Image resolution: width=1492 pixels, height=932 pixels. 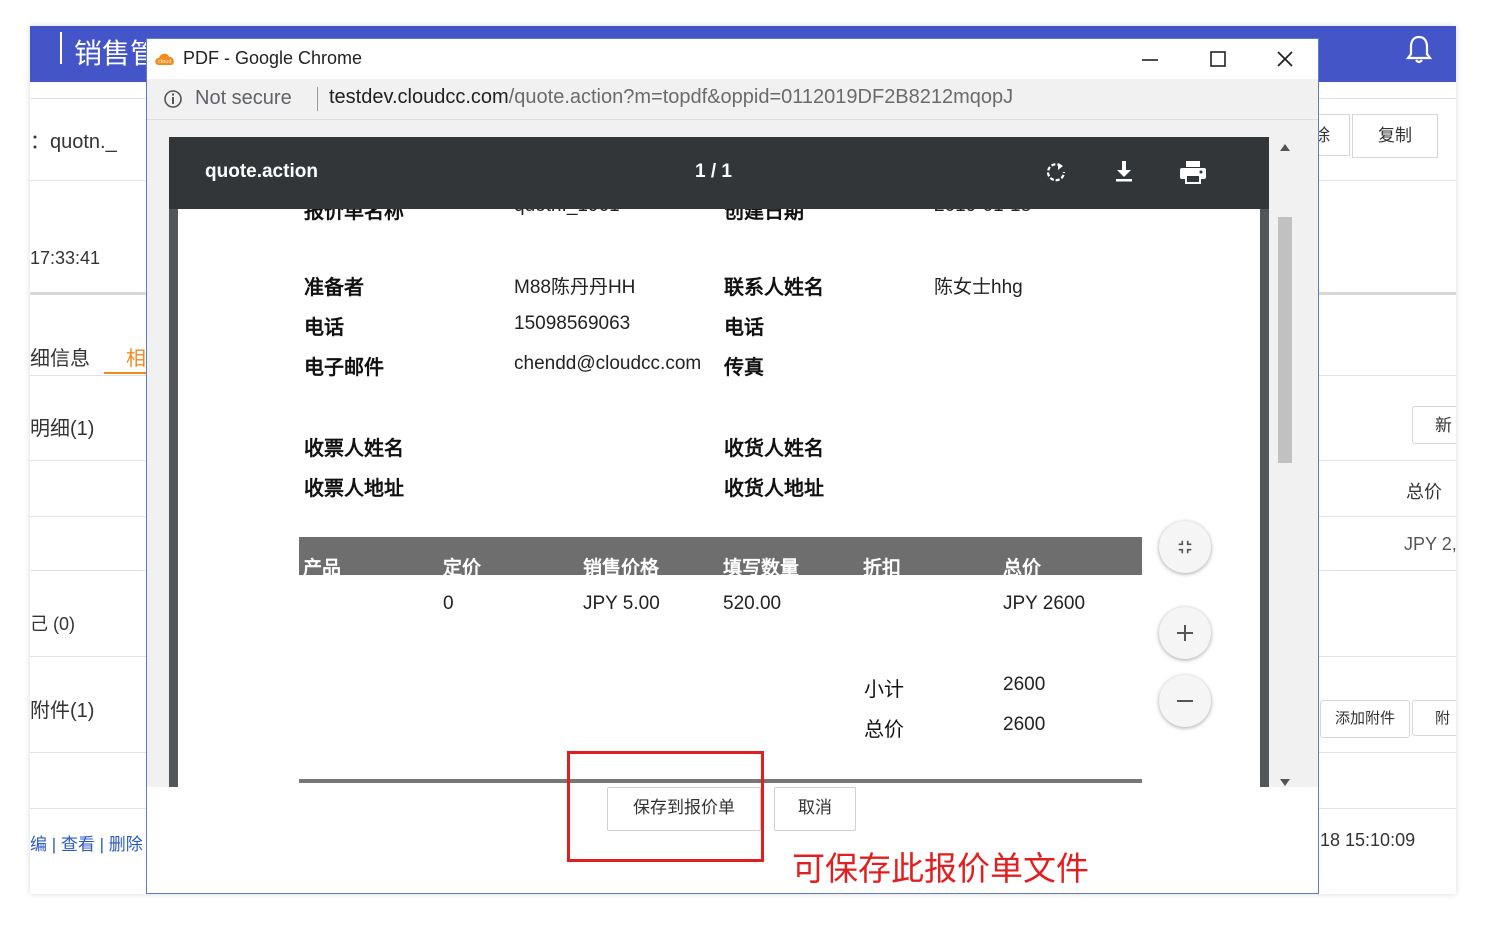 I want to click on email-label: 电子邮件, so click(x=344, y=367).